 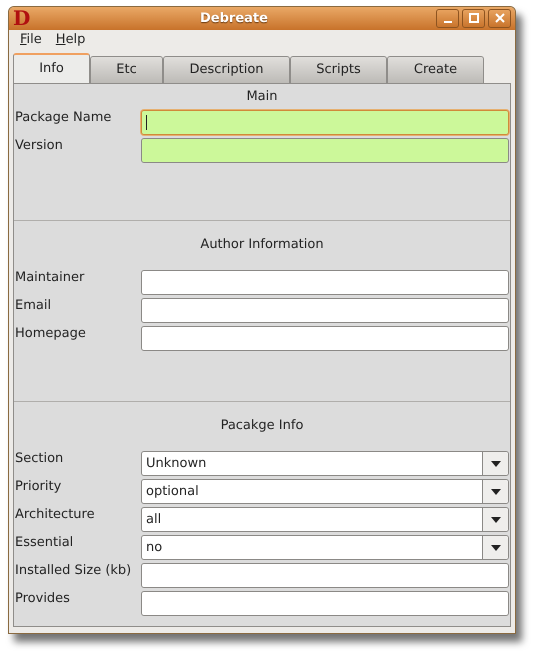 I want to click on tab: Info, so click(x=51, y=67).